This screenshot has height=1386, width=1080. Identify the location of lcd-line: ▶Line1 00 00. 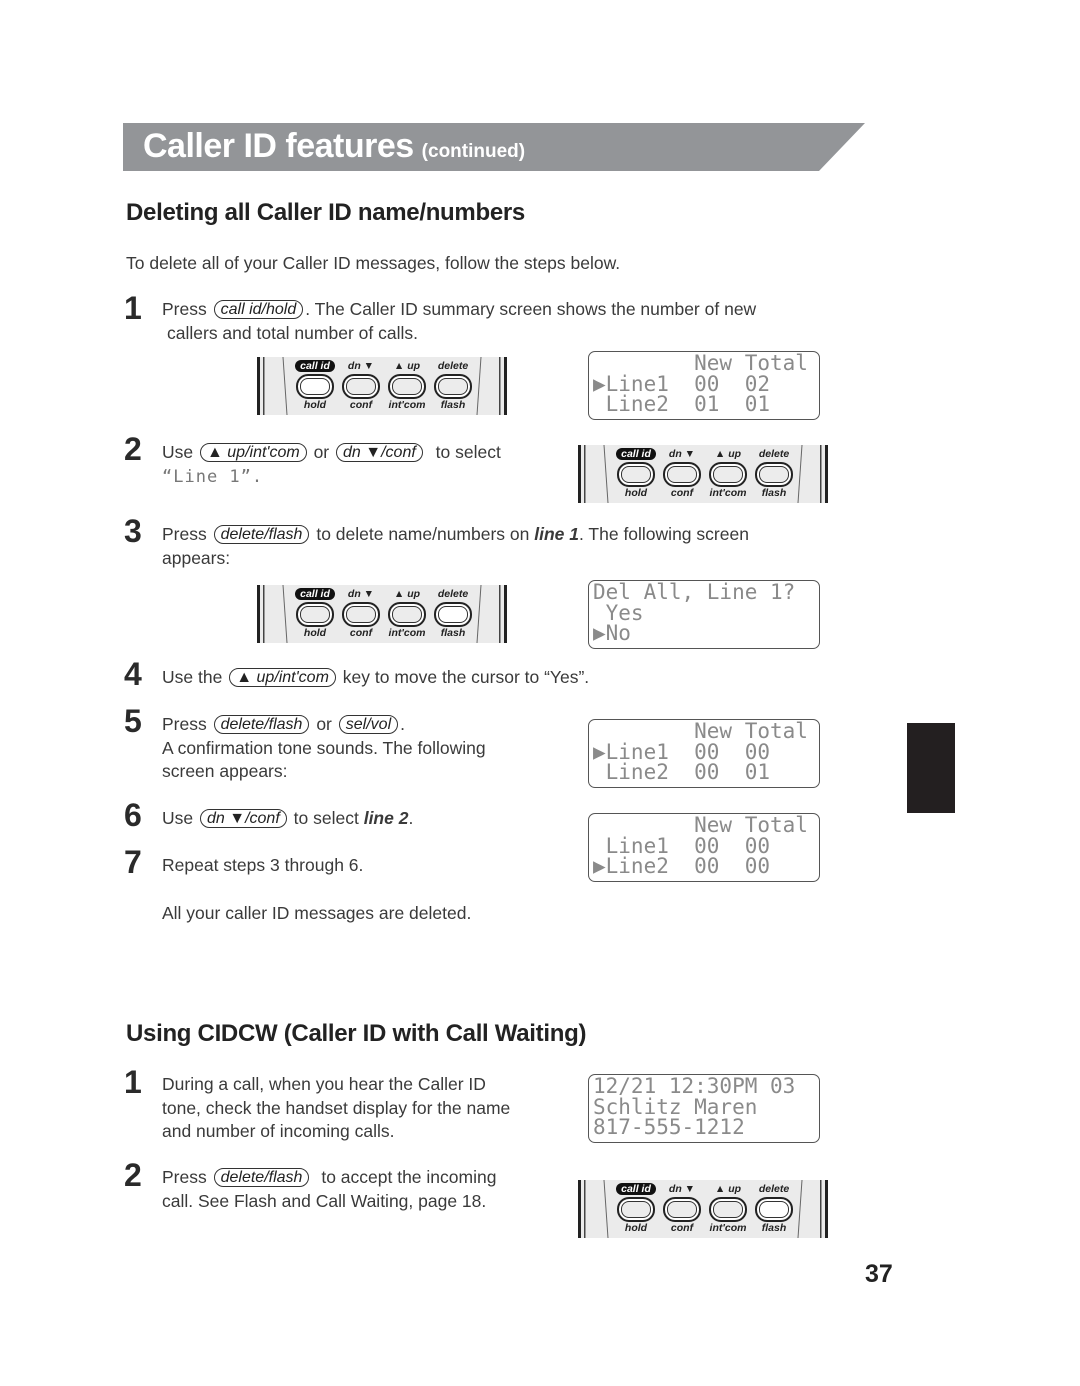
(682, 751).